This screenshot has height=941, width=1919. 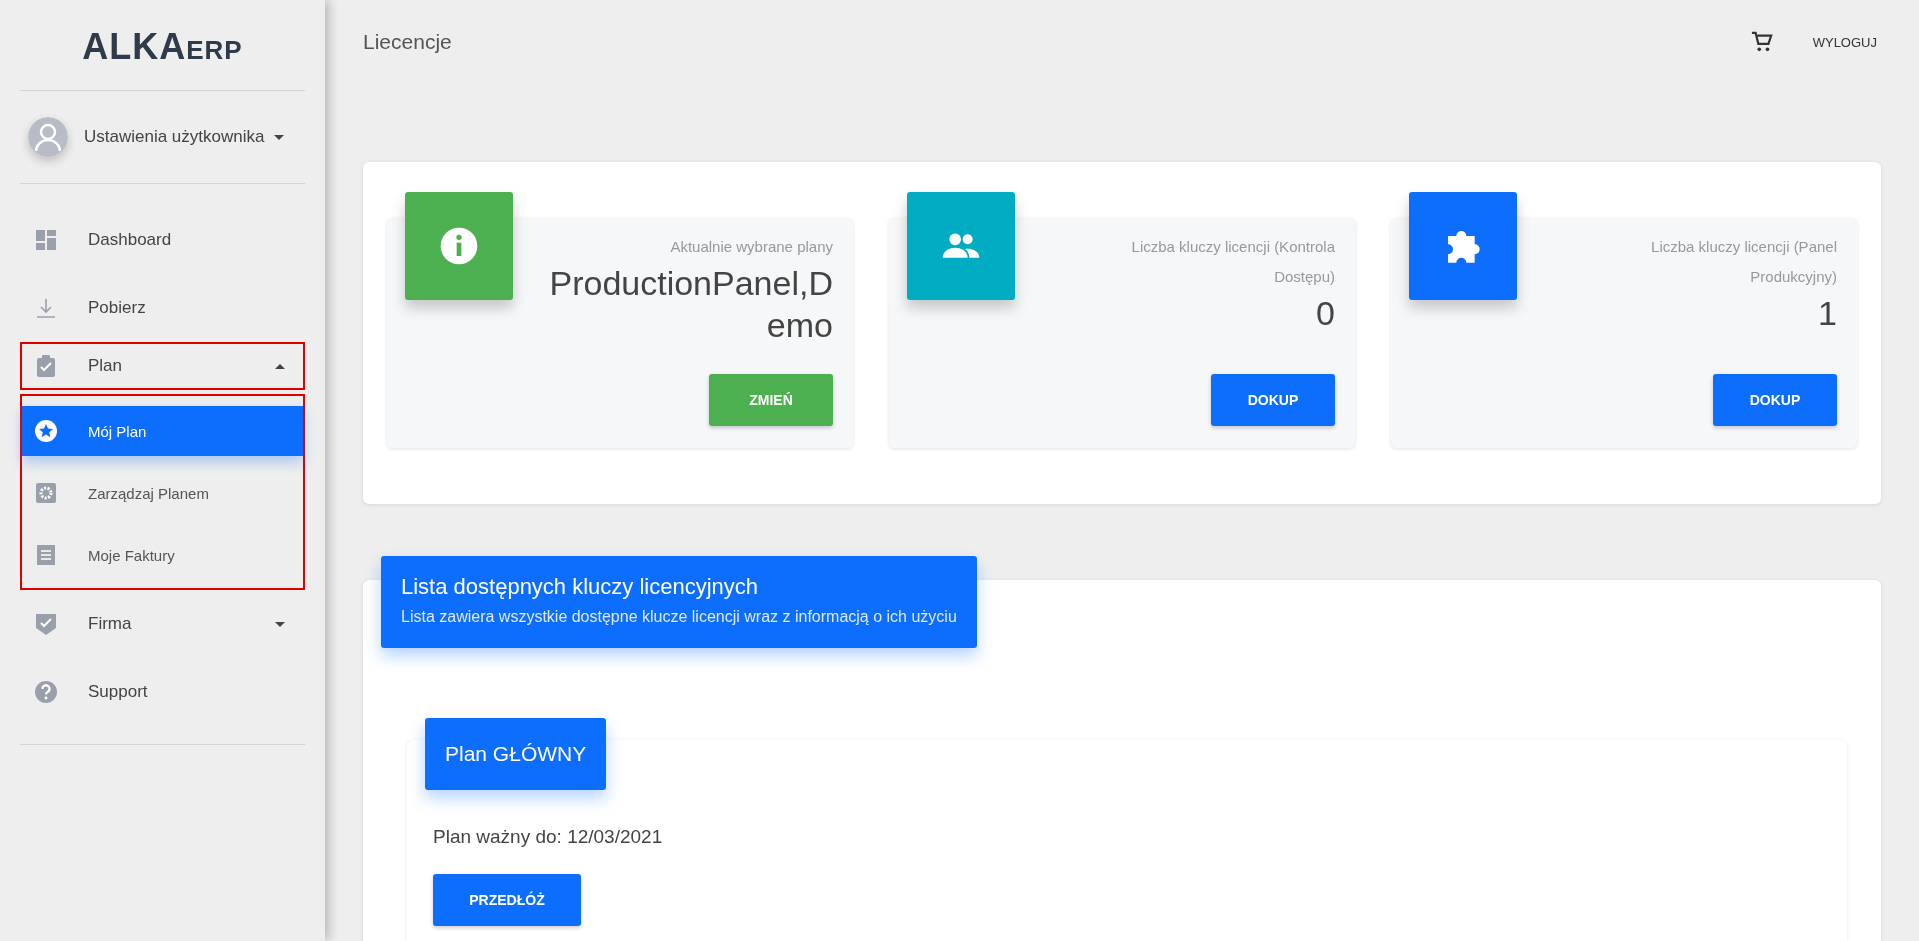 What do you see at coordinates (459, 246) in the screenshot?
I see `info-icon` at bounding box center [459, 246].